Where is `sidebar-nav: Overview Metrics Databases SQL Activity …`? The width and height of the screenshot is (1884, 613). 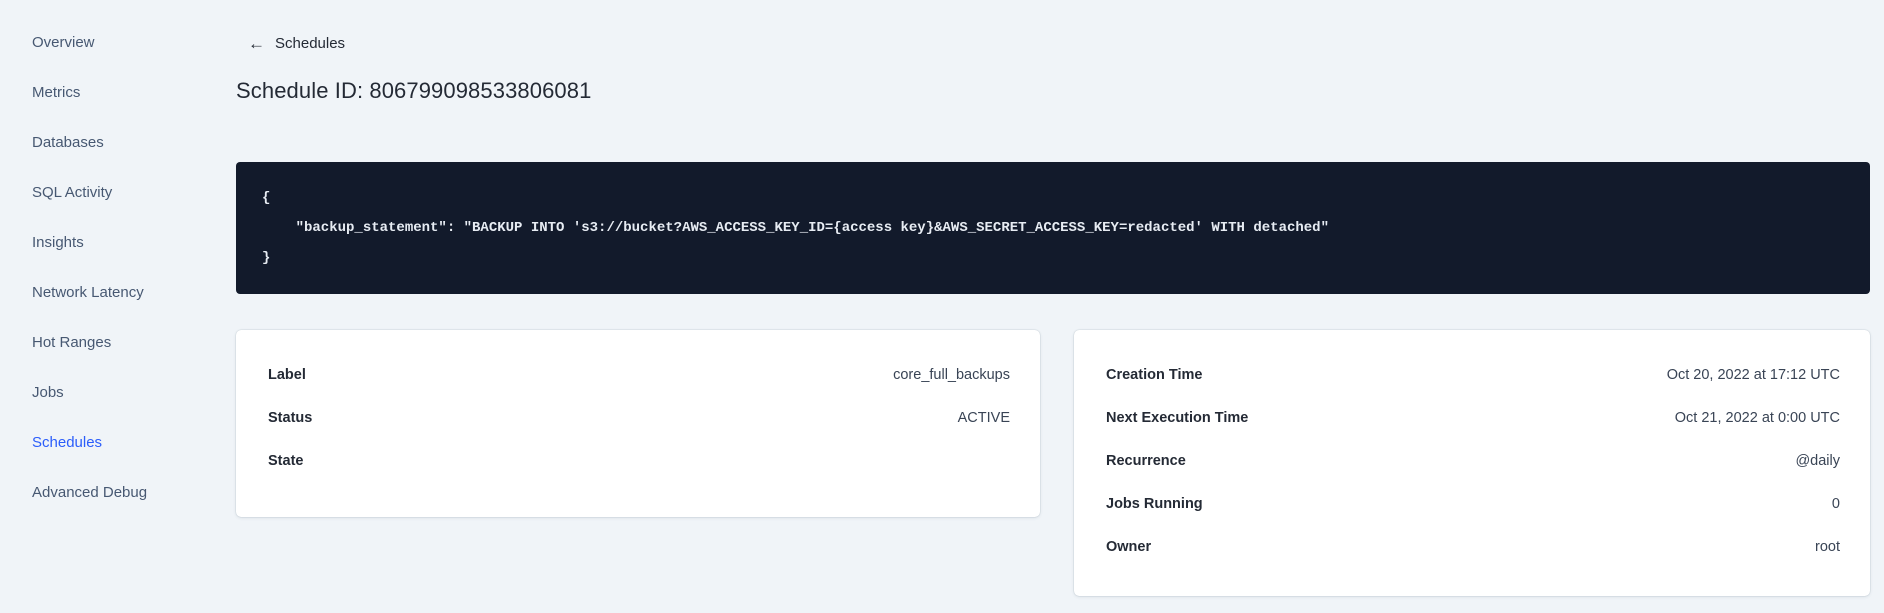
sidebar-nav: Overview Metrics Databases SQL Activity … is located at coordinates (100, 306).